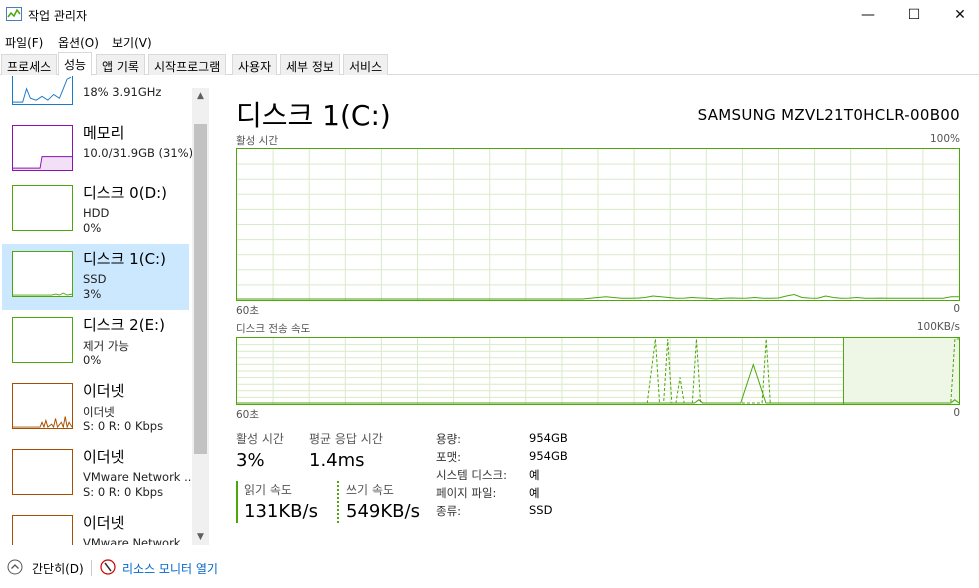 The image size is (979, 588). I want to click on title-bar: 작업 관리자 — ☐ ✕, so click(489, 15).